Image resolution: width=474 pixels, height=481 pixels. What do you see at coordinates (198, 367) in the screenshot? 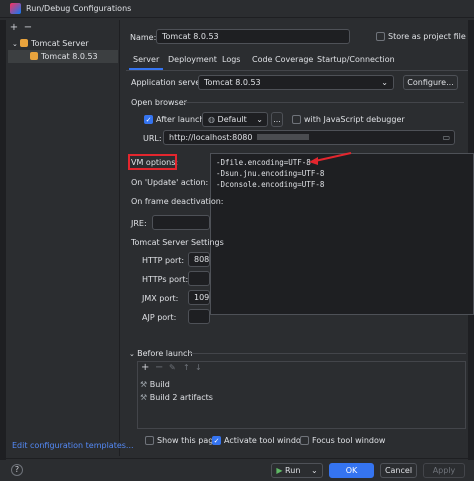
I see `arrow-down-icon: ↓` at bounding box center [198, 367].